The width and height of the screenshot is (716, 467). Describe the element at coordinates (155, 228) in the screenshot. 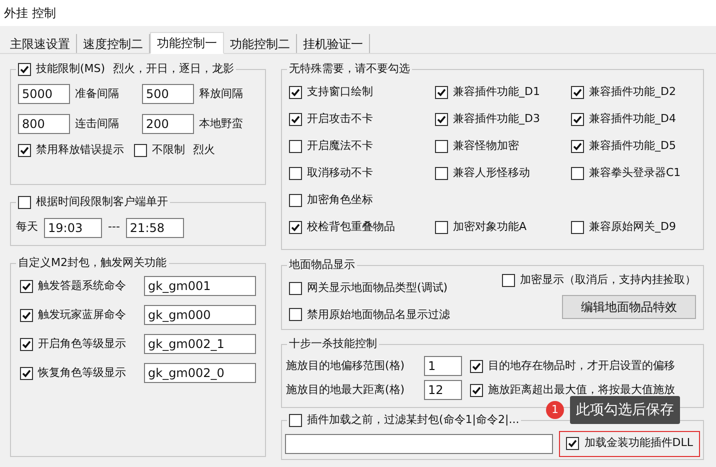

I see `time-field: 21:58` at that location.